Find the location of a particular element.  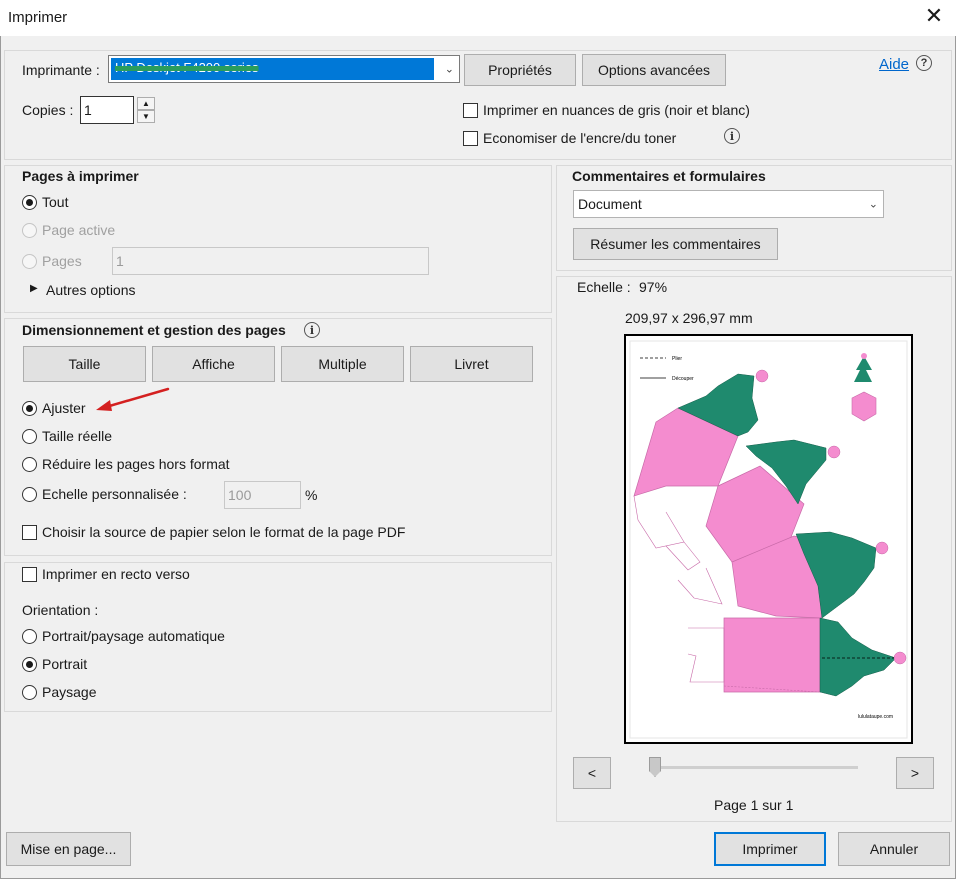

tab-poster-label: Affiche is located at coordinates (213, 364).